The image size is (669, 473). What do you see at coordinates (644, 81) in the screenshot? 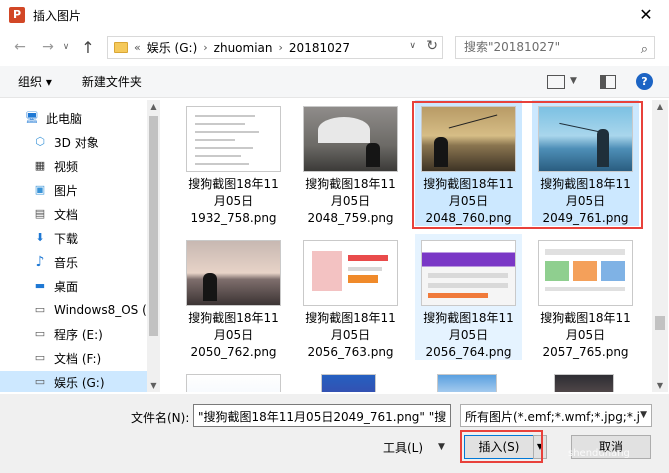
I see `help-icon: ?` at bounding box center [644, 81].